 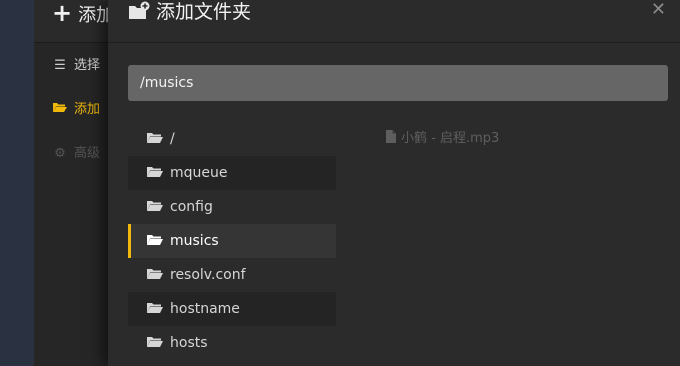 I want to click on dialog-title: 添加文件夹, so click(x=189, y=12).